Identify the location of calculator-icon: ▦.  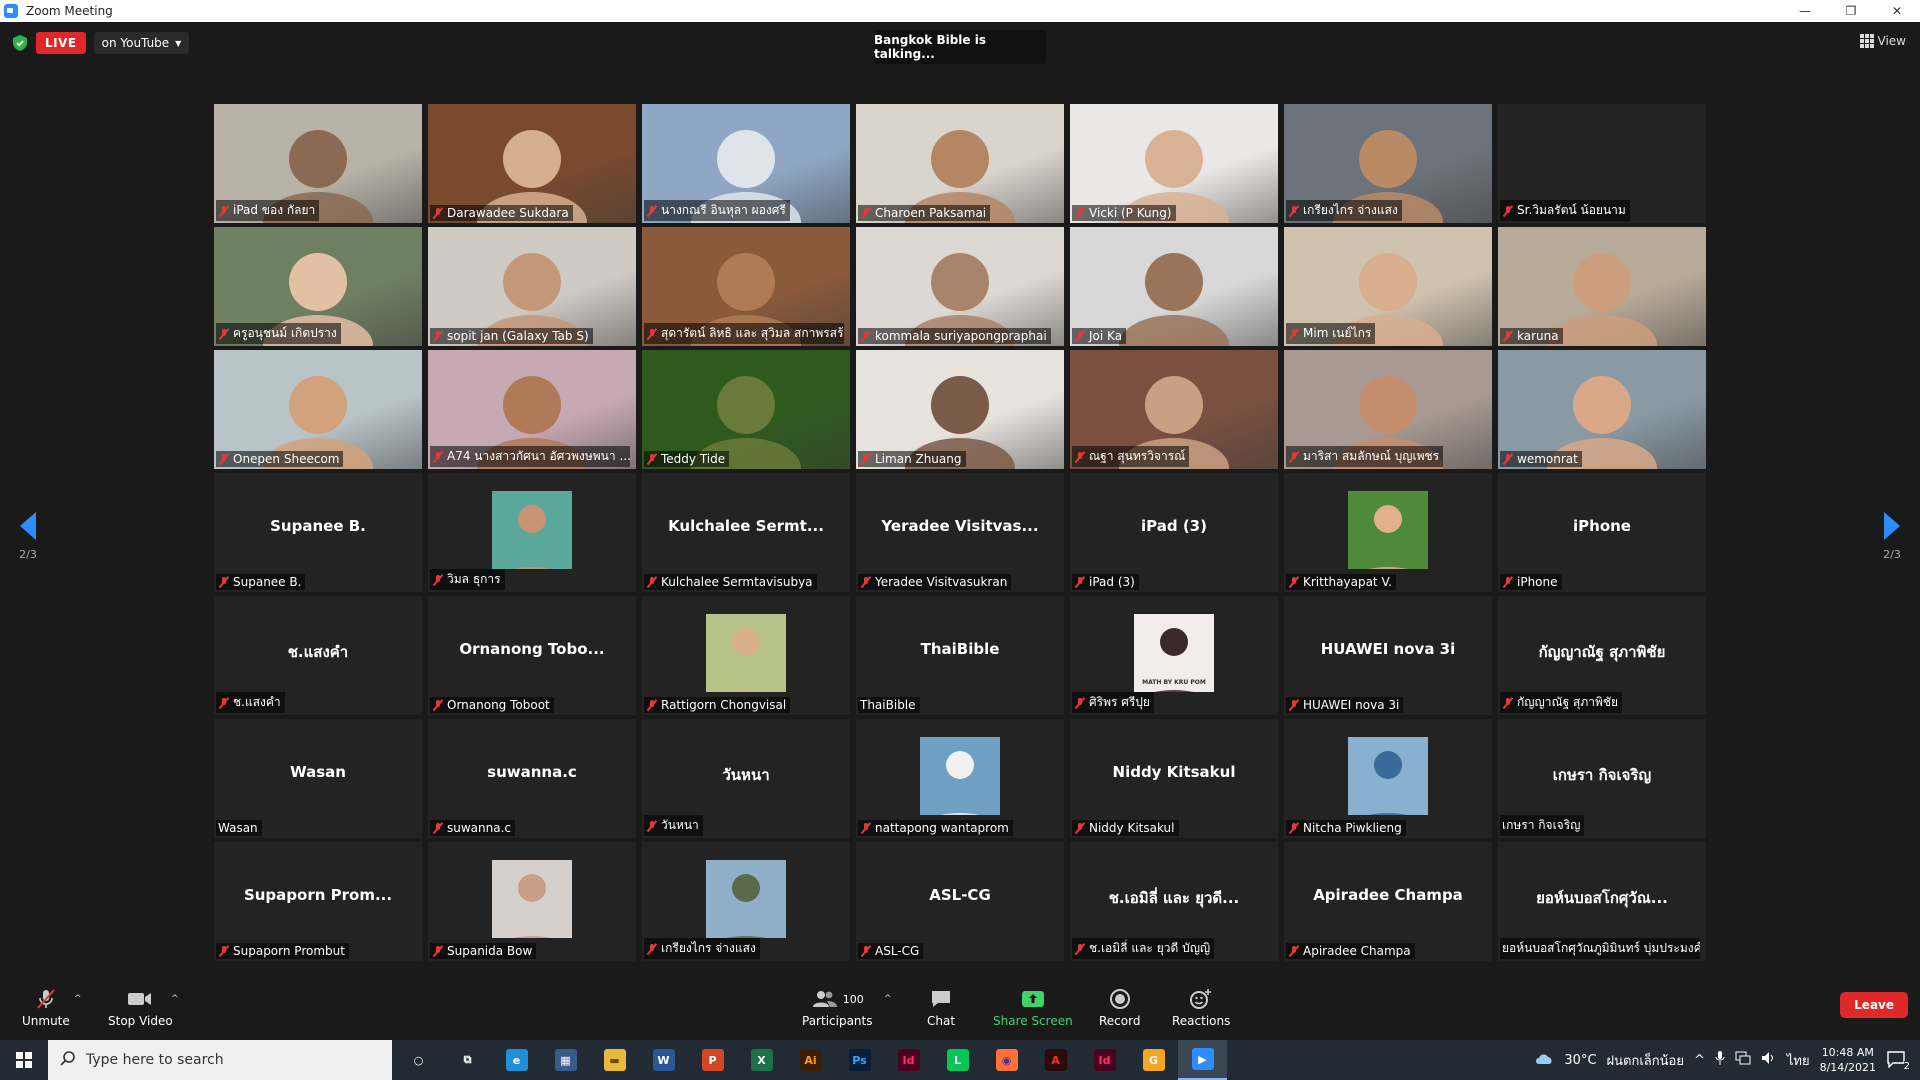
(565, 1060).